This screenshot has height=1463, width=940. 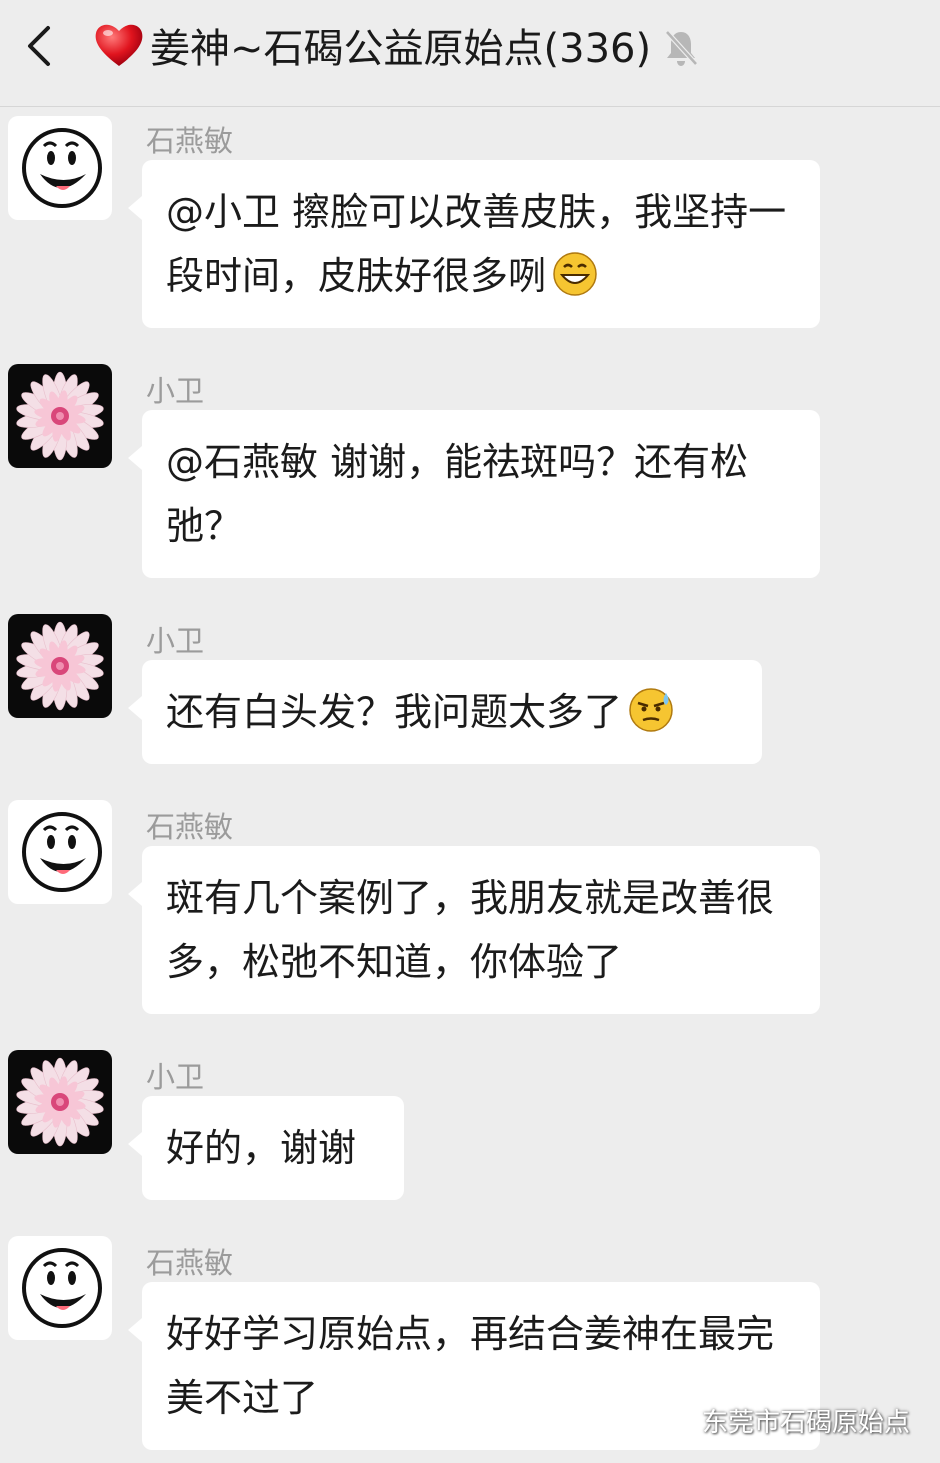 I want to click on message-text: @小卫 擦脸可以改善皮肤，我坚持一段时间，皮肤好很多咧, so click(x=476, y=244).